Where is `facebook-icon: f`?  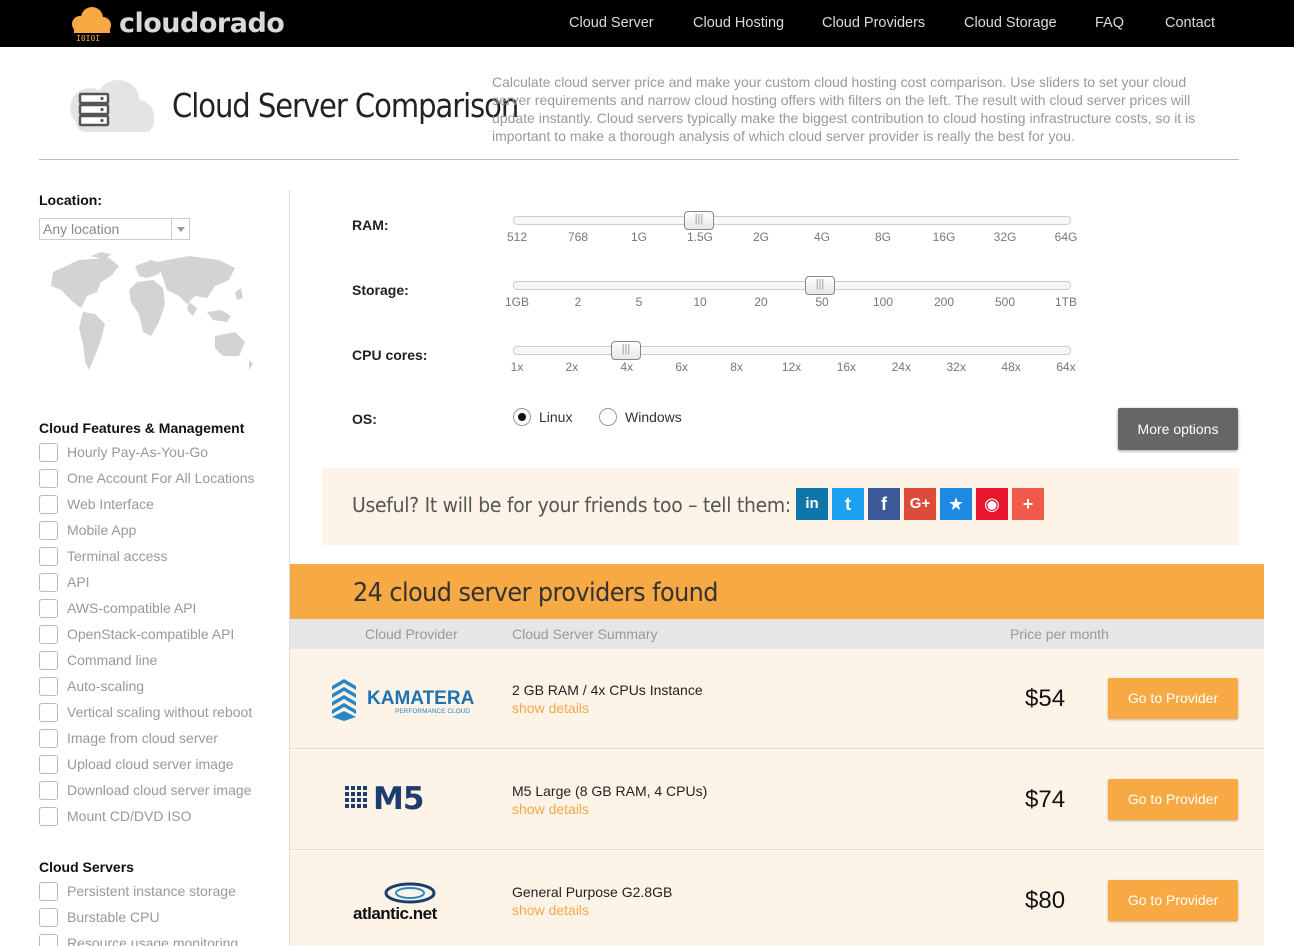
facebook-icon: f is located at coordinates (884, 504).